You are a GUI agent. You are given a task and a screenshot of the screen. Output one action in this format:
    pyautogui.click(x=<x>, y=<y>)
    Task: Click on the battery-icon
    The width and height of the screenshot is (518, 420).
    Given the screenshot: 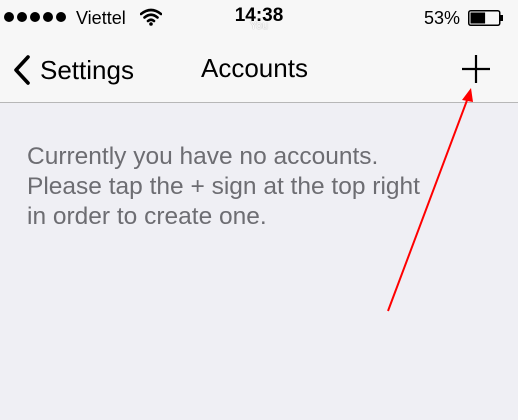 What is the action you would take?
    pyautogui.click(x=485, y=18)
    